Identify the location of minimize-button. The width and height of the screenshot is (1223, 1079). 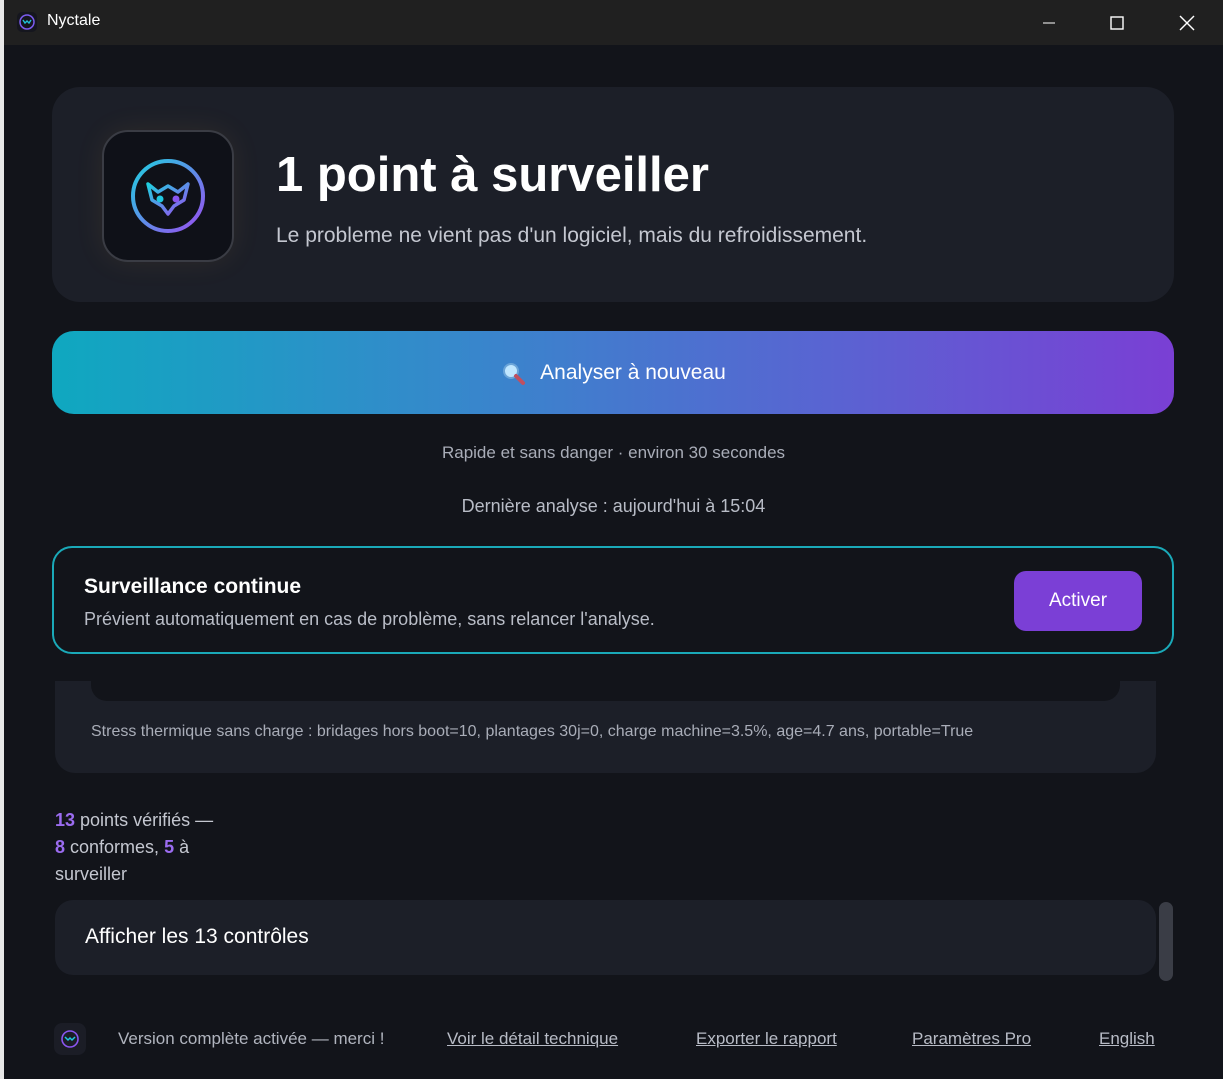
(1049, 22).